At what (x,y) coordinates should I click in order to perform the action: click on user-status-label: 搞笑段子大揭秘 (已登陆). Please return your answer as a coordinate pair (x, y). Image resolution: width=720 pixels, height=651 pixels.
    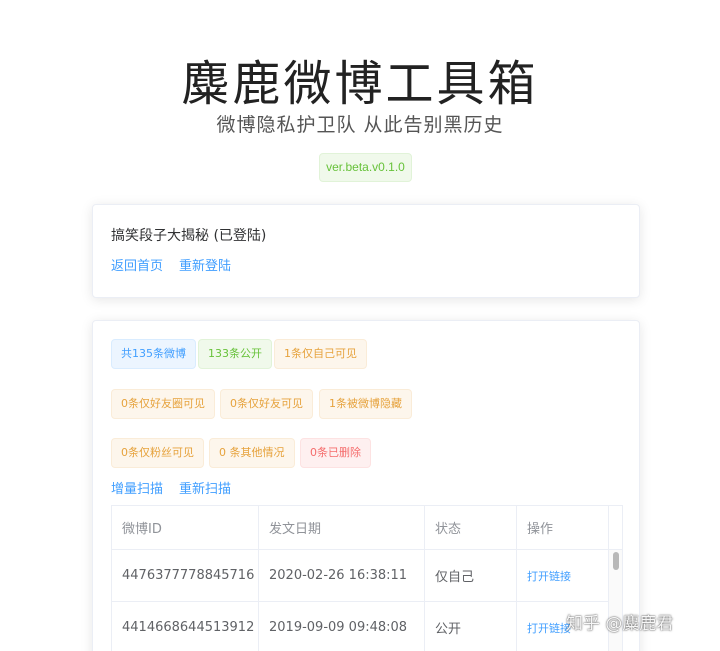
    Looking at the image, I should click on (189, 236).